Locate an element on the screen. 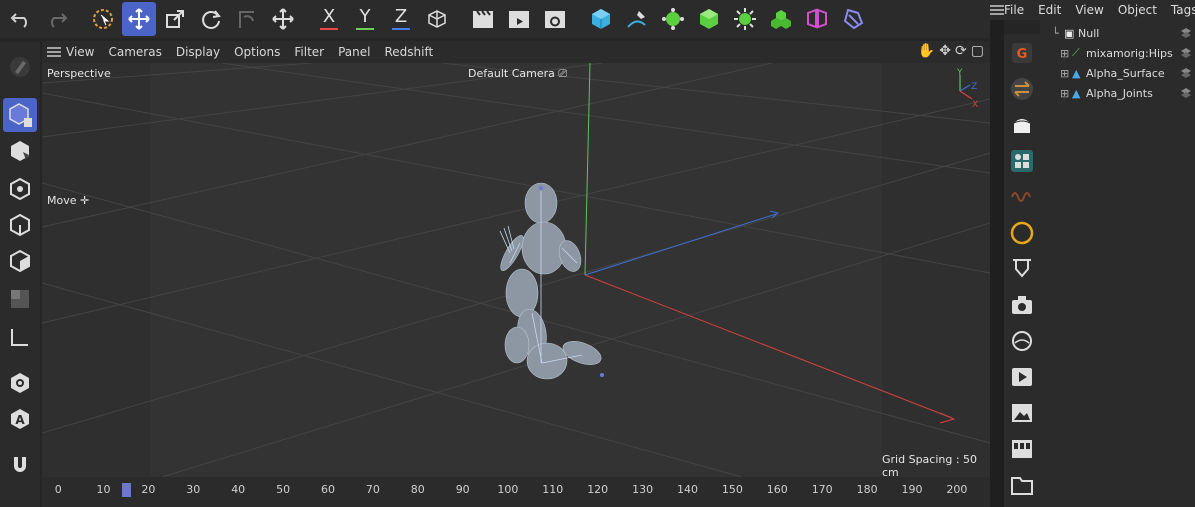 This screenshot has height=507, width=1195. collapse-icon: └ is located at coordinates (1058, 33).